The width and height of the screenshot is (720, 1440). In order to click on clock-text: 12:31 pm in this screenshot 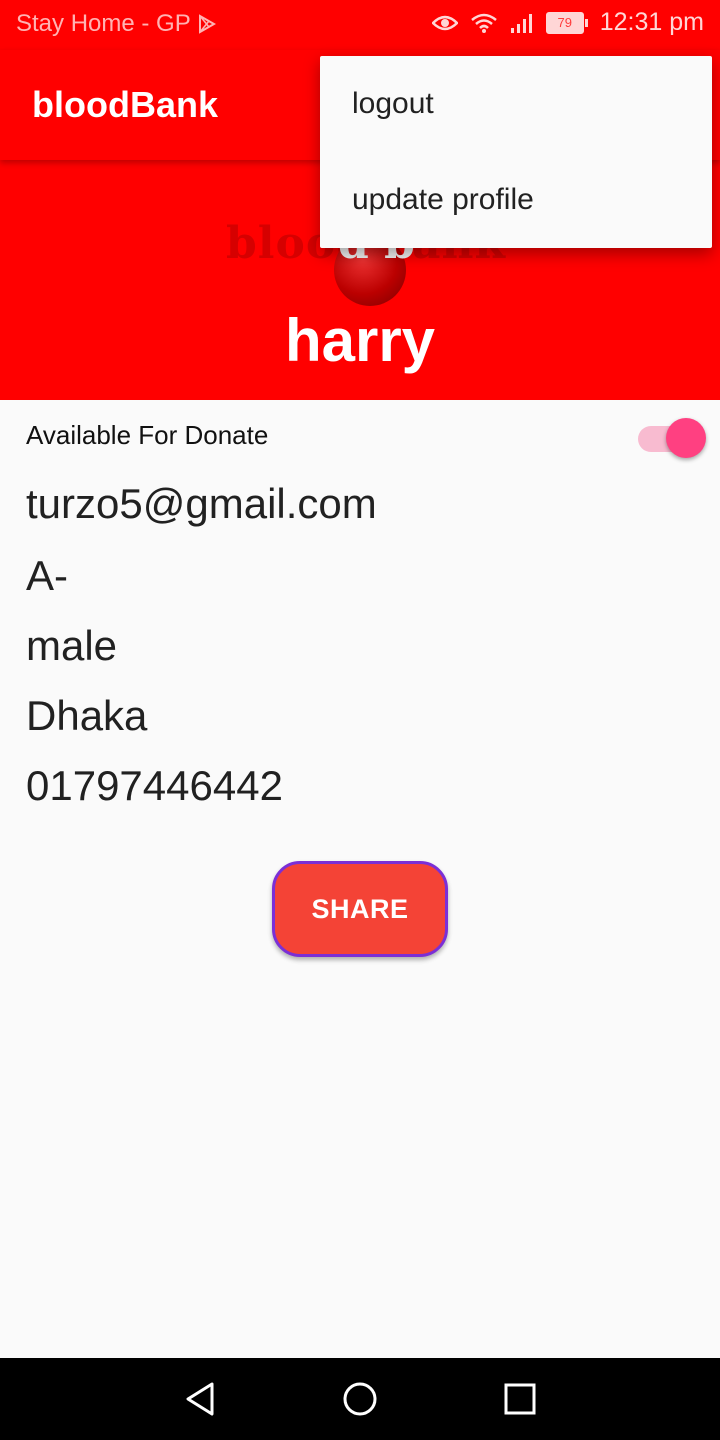, I will do `click(651, 22)`.